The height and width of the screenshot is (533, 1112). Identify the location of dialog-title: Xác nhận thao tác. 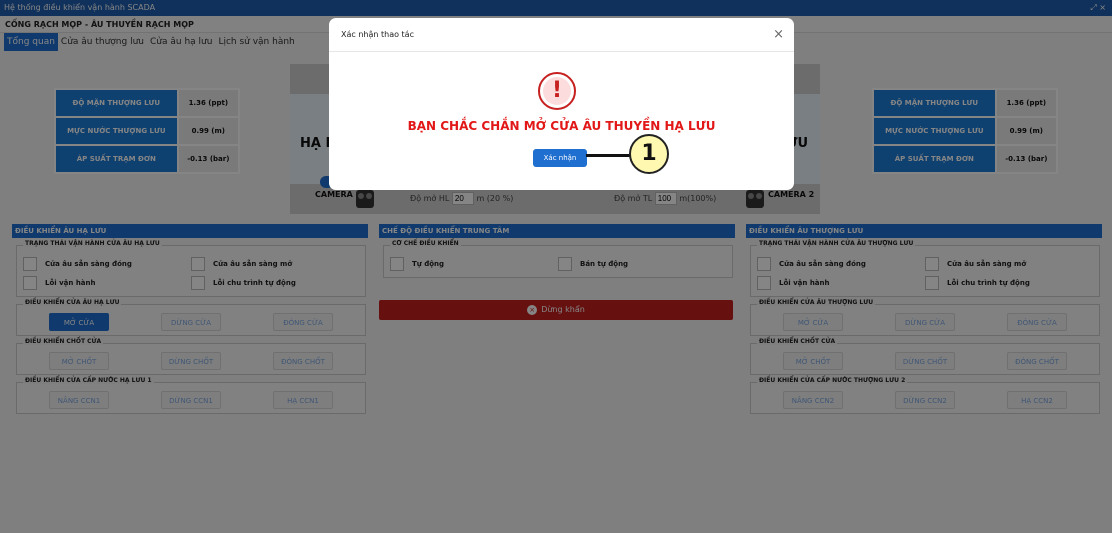
(377, 34).